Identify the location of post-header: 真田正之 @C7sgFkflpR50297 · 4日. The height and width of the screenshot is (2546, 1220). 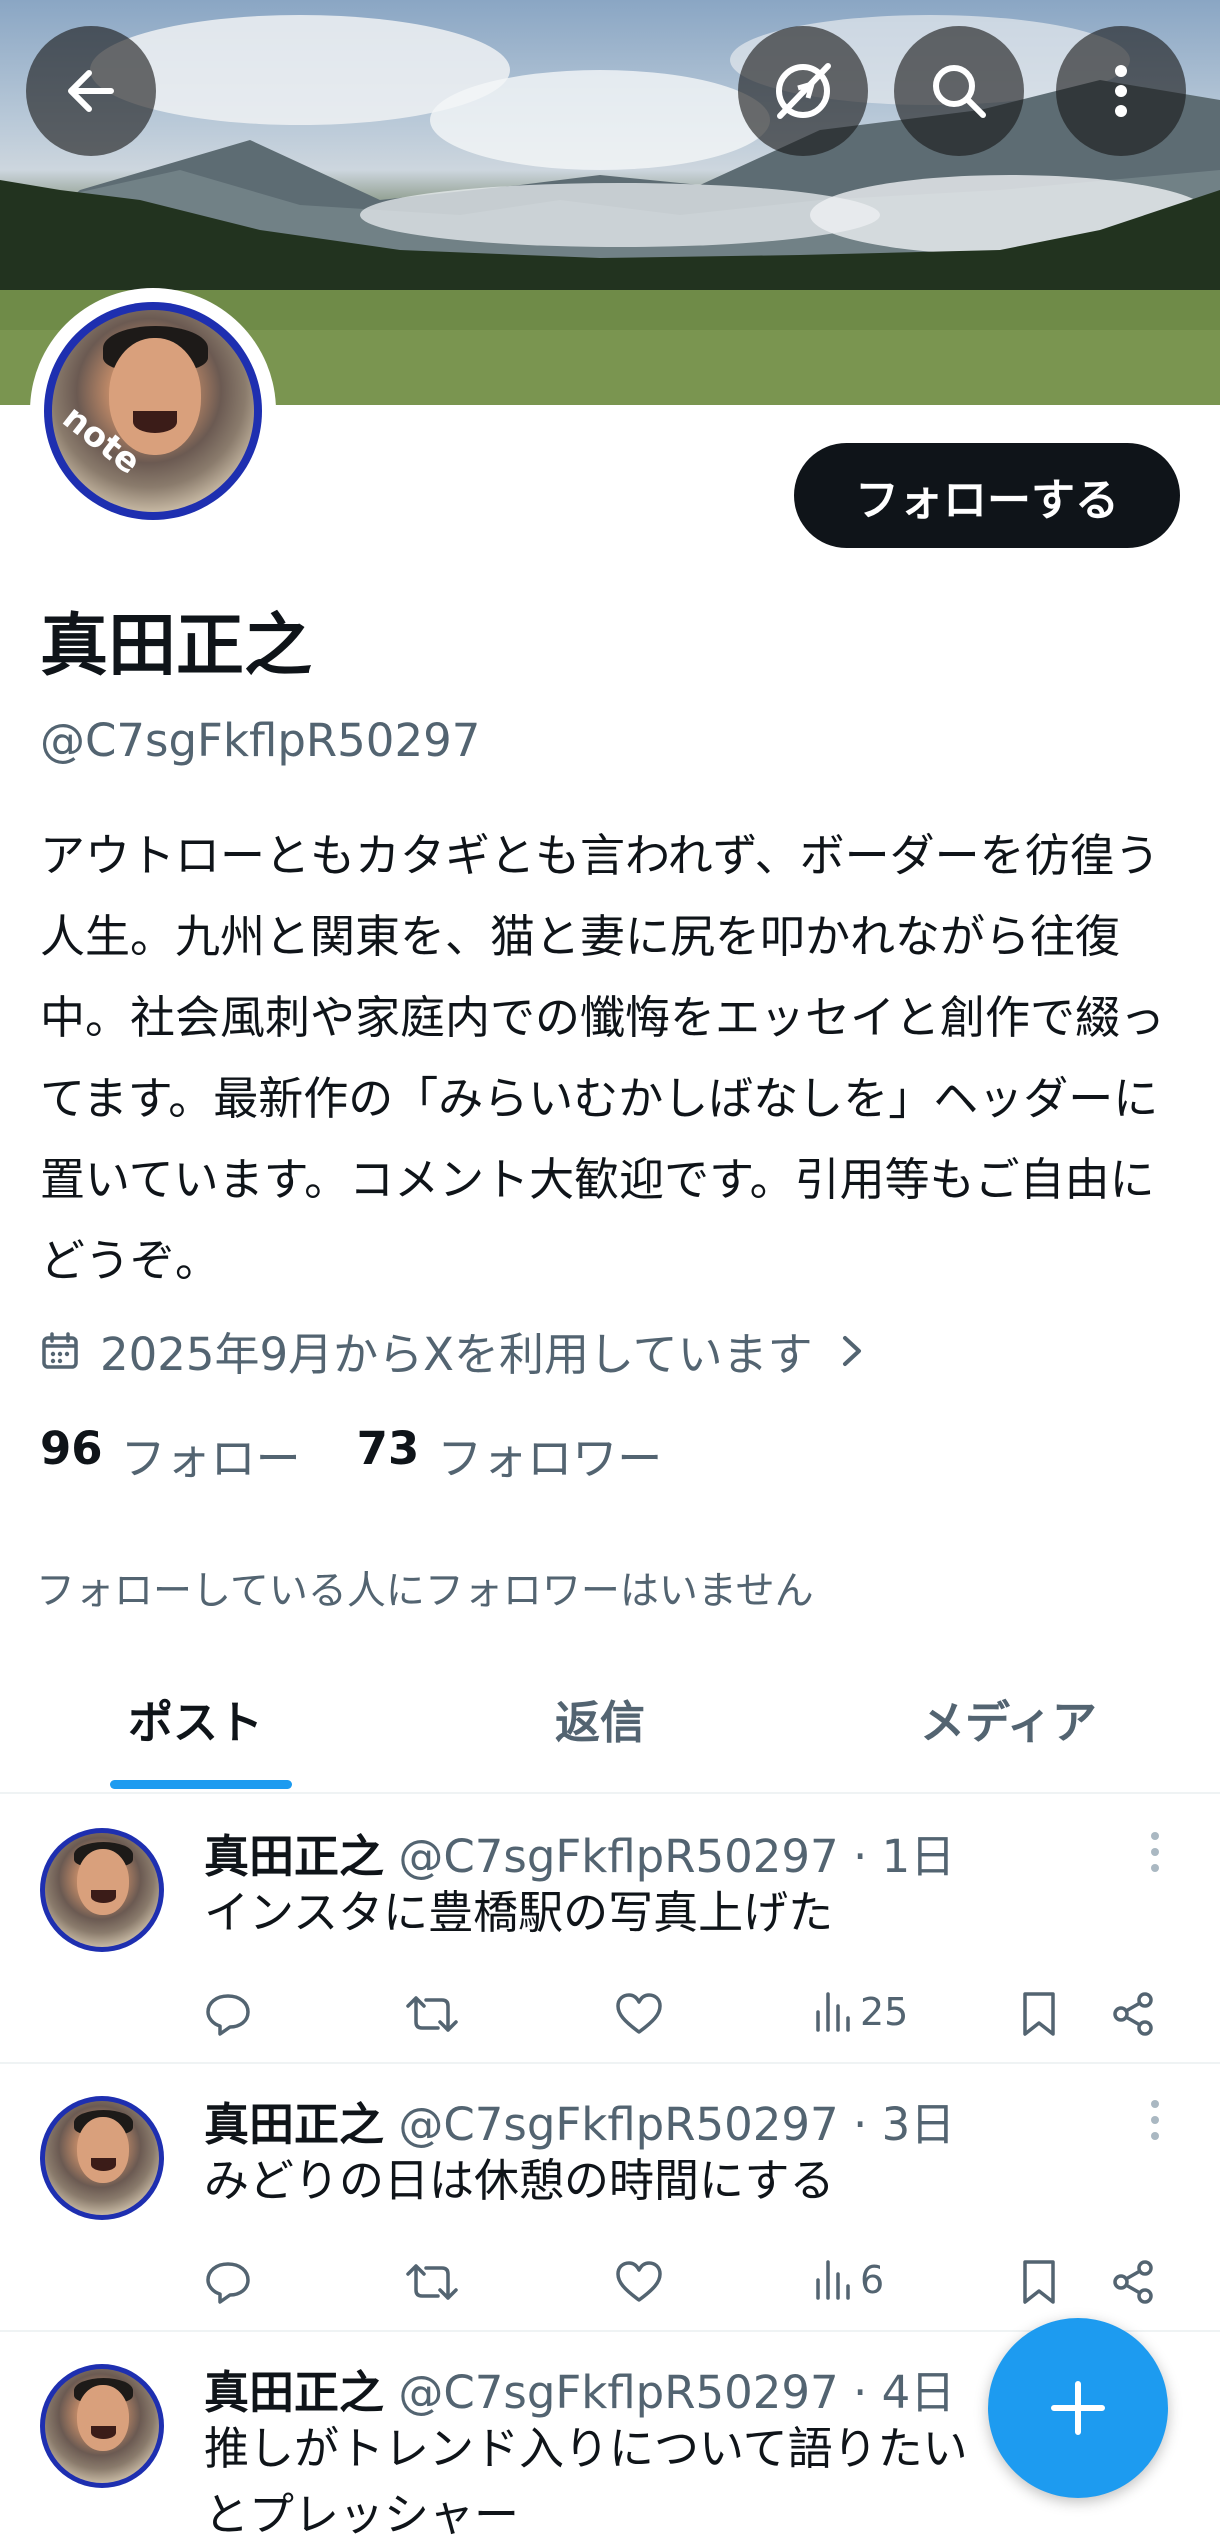
(579, 2388).